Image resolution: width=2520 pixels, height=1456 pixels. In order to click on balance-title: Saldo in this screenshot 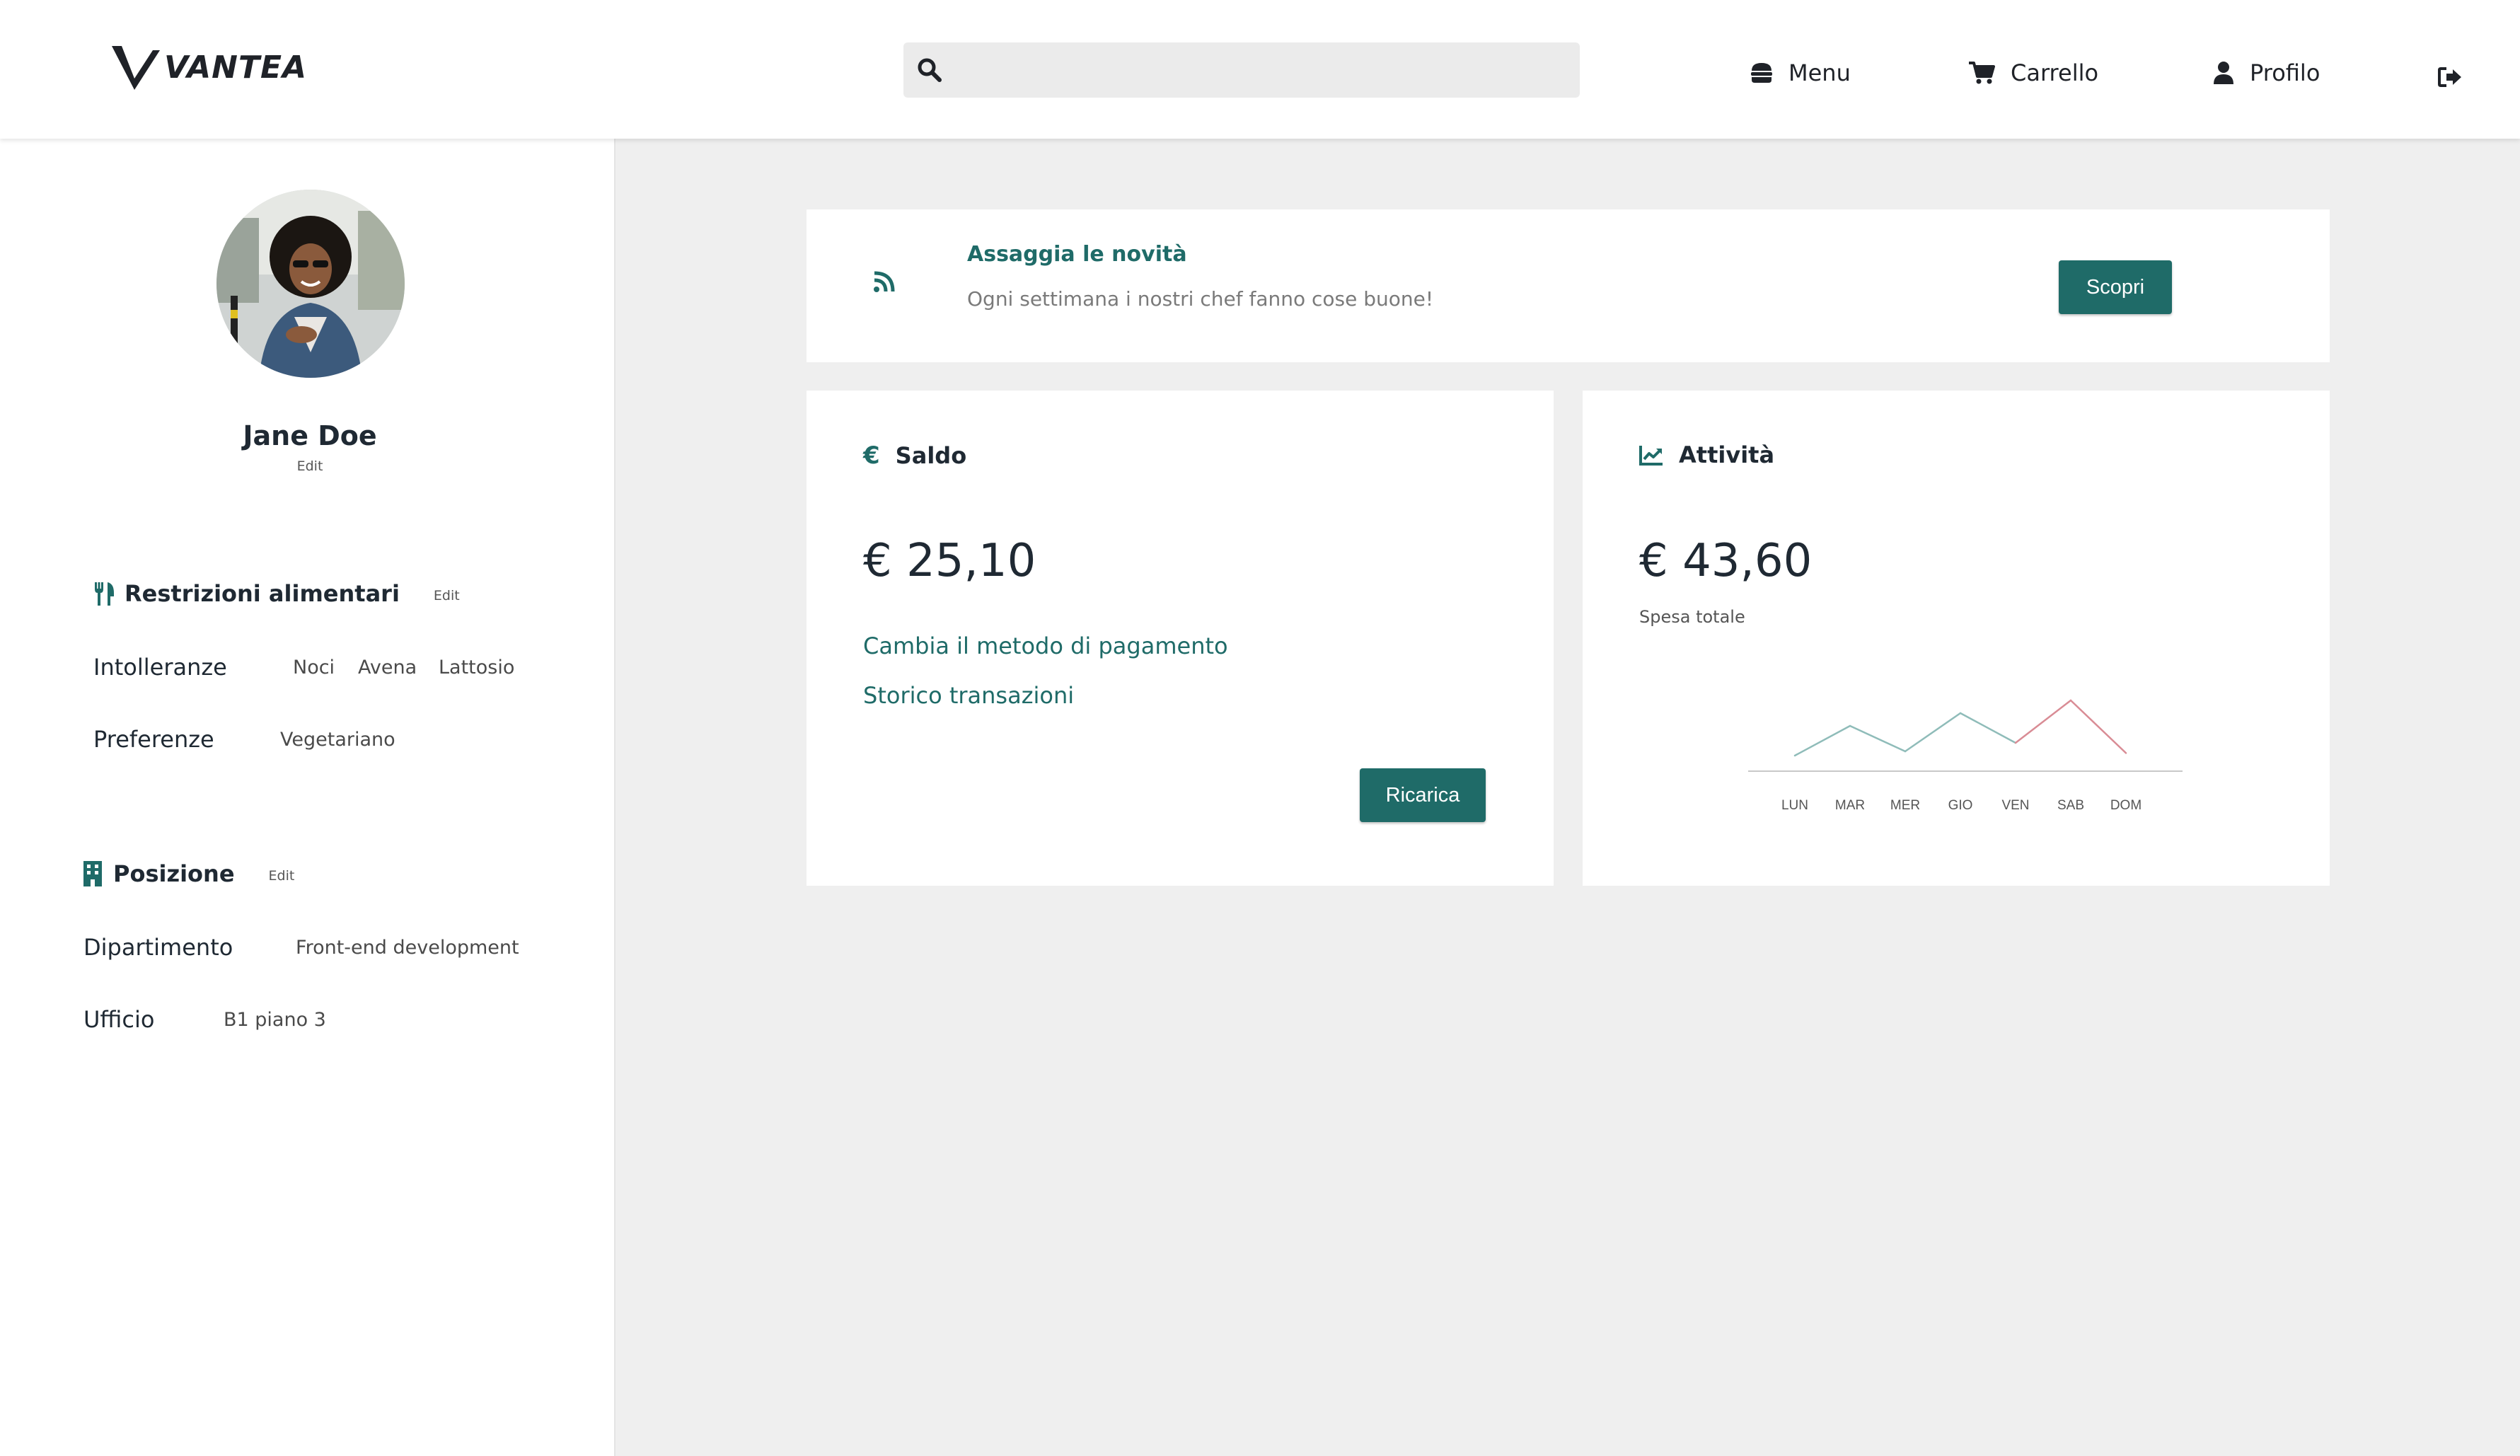, I will do `click(931, 456)`.